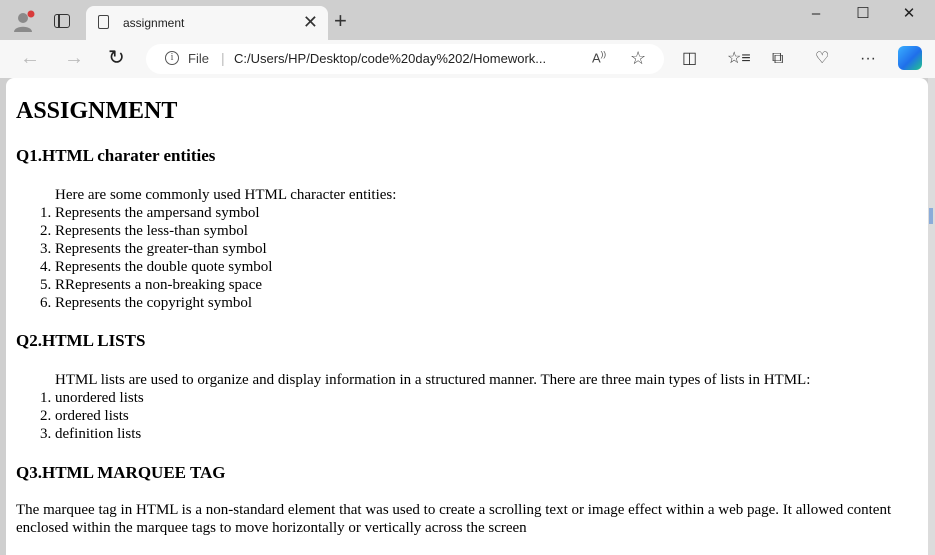  What do you see at coordinates (340, 21) in the screenshot?
I see `new-tab-icon: +` at bounding box center [340, 21].